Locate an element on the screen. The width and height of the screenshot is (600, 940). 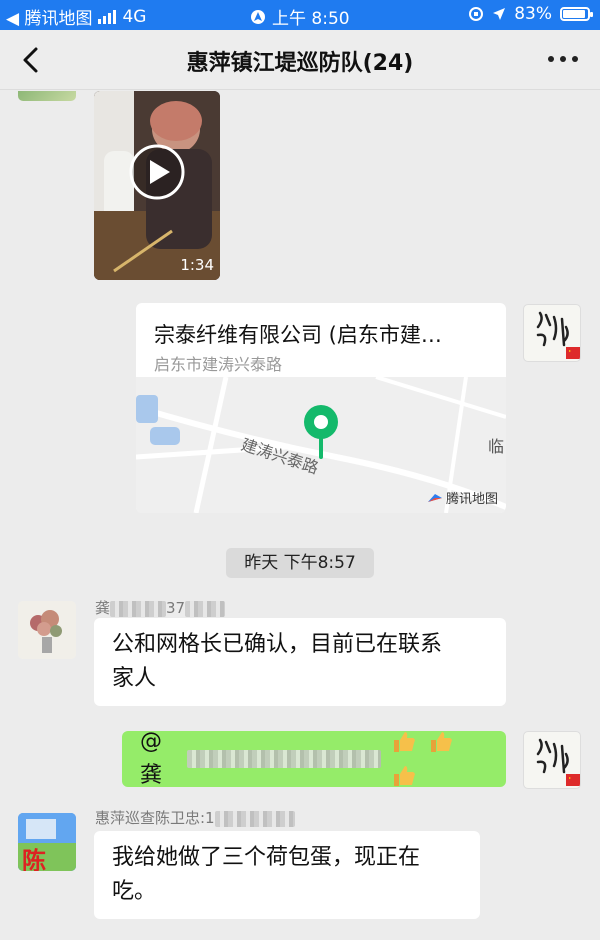
video-message: 1:34 is located at coordinates (157, 185).